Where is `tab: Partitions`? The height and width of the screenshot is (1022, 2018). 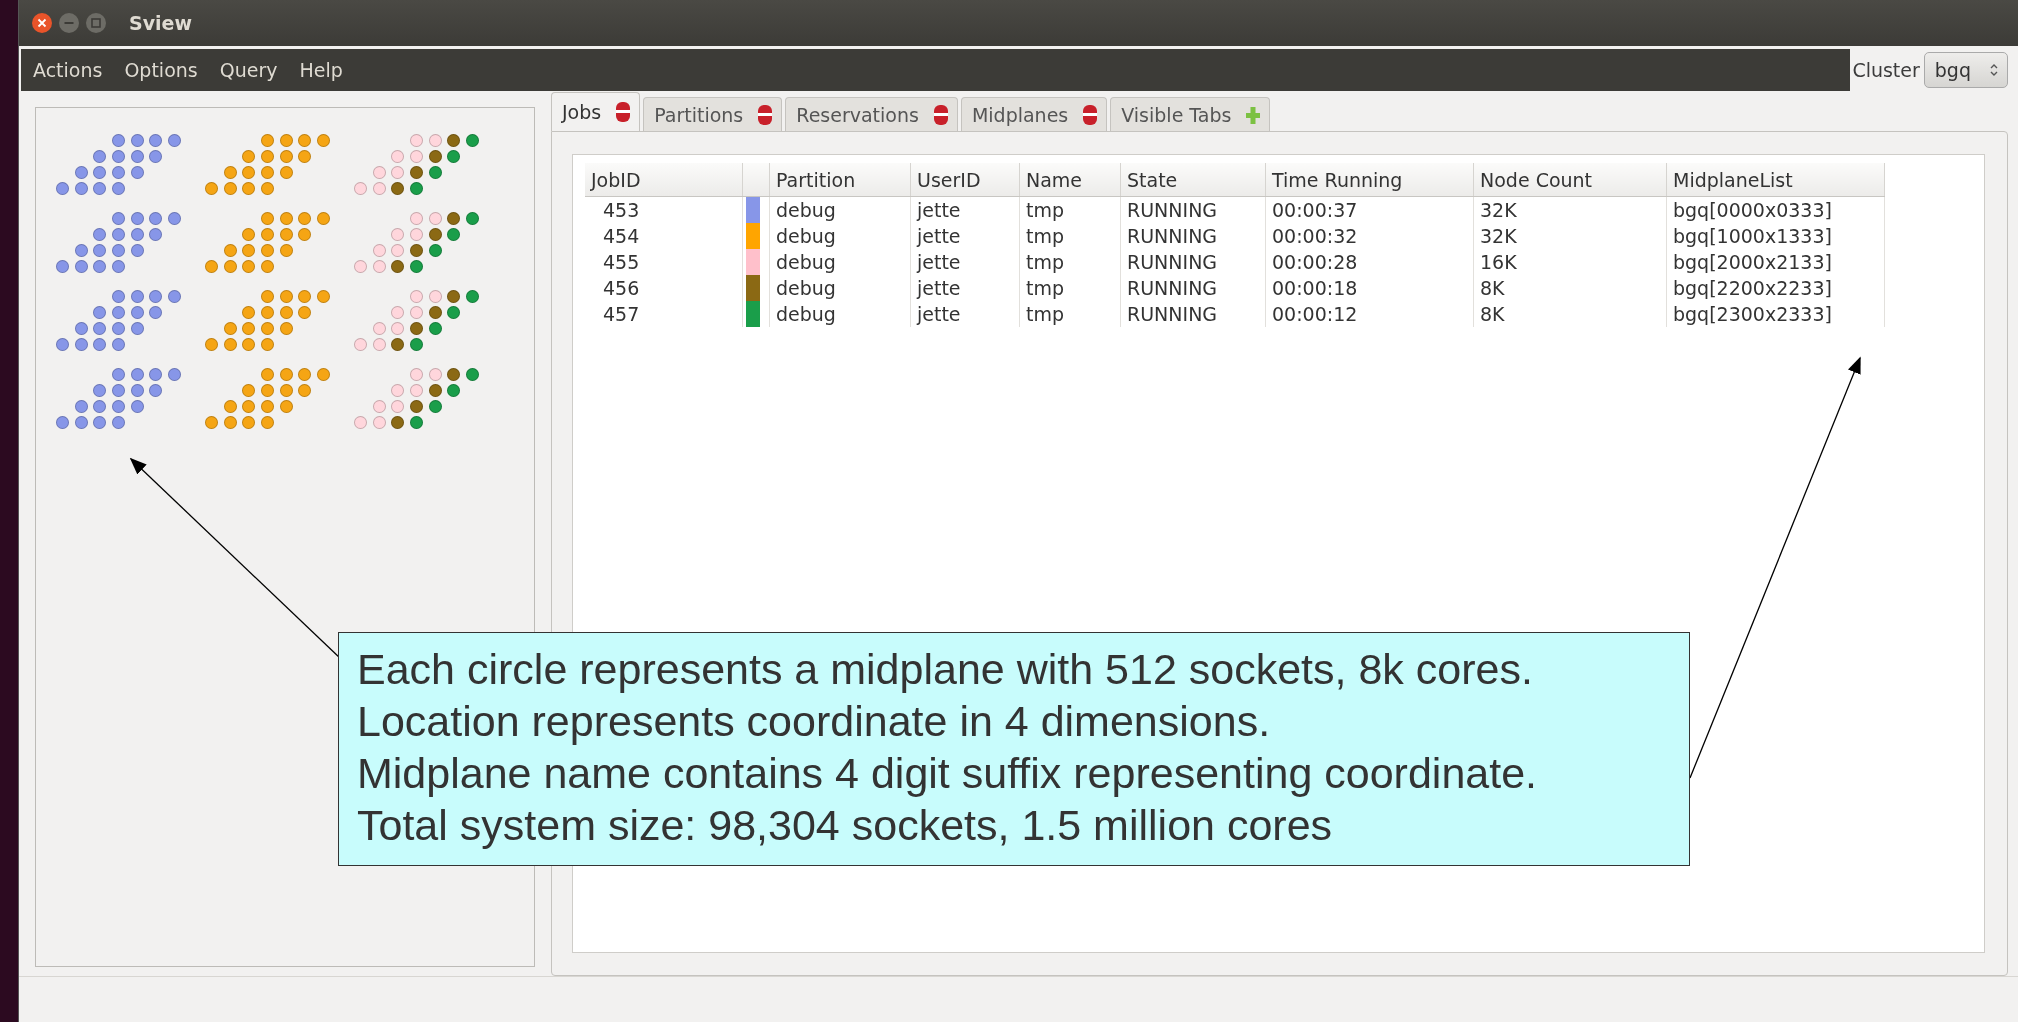 tab: Partitions is located at coordinates (713, 114).